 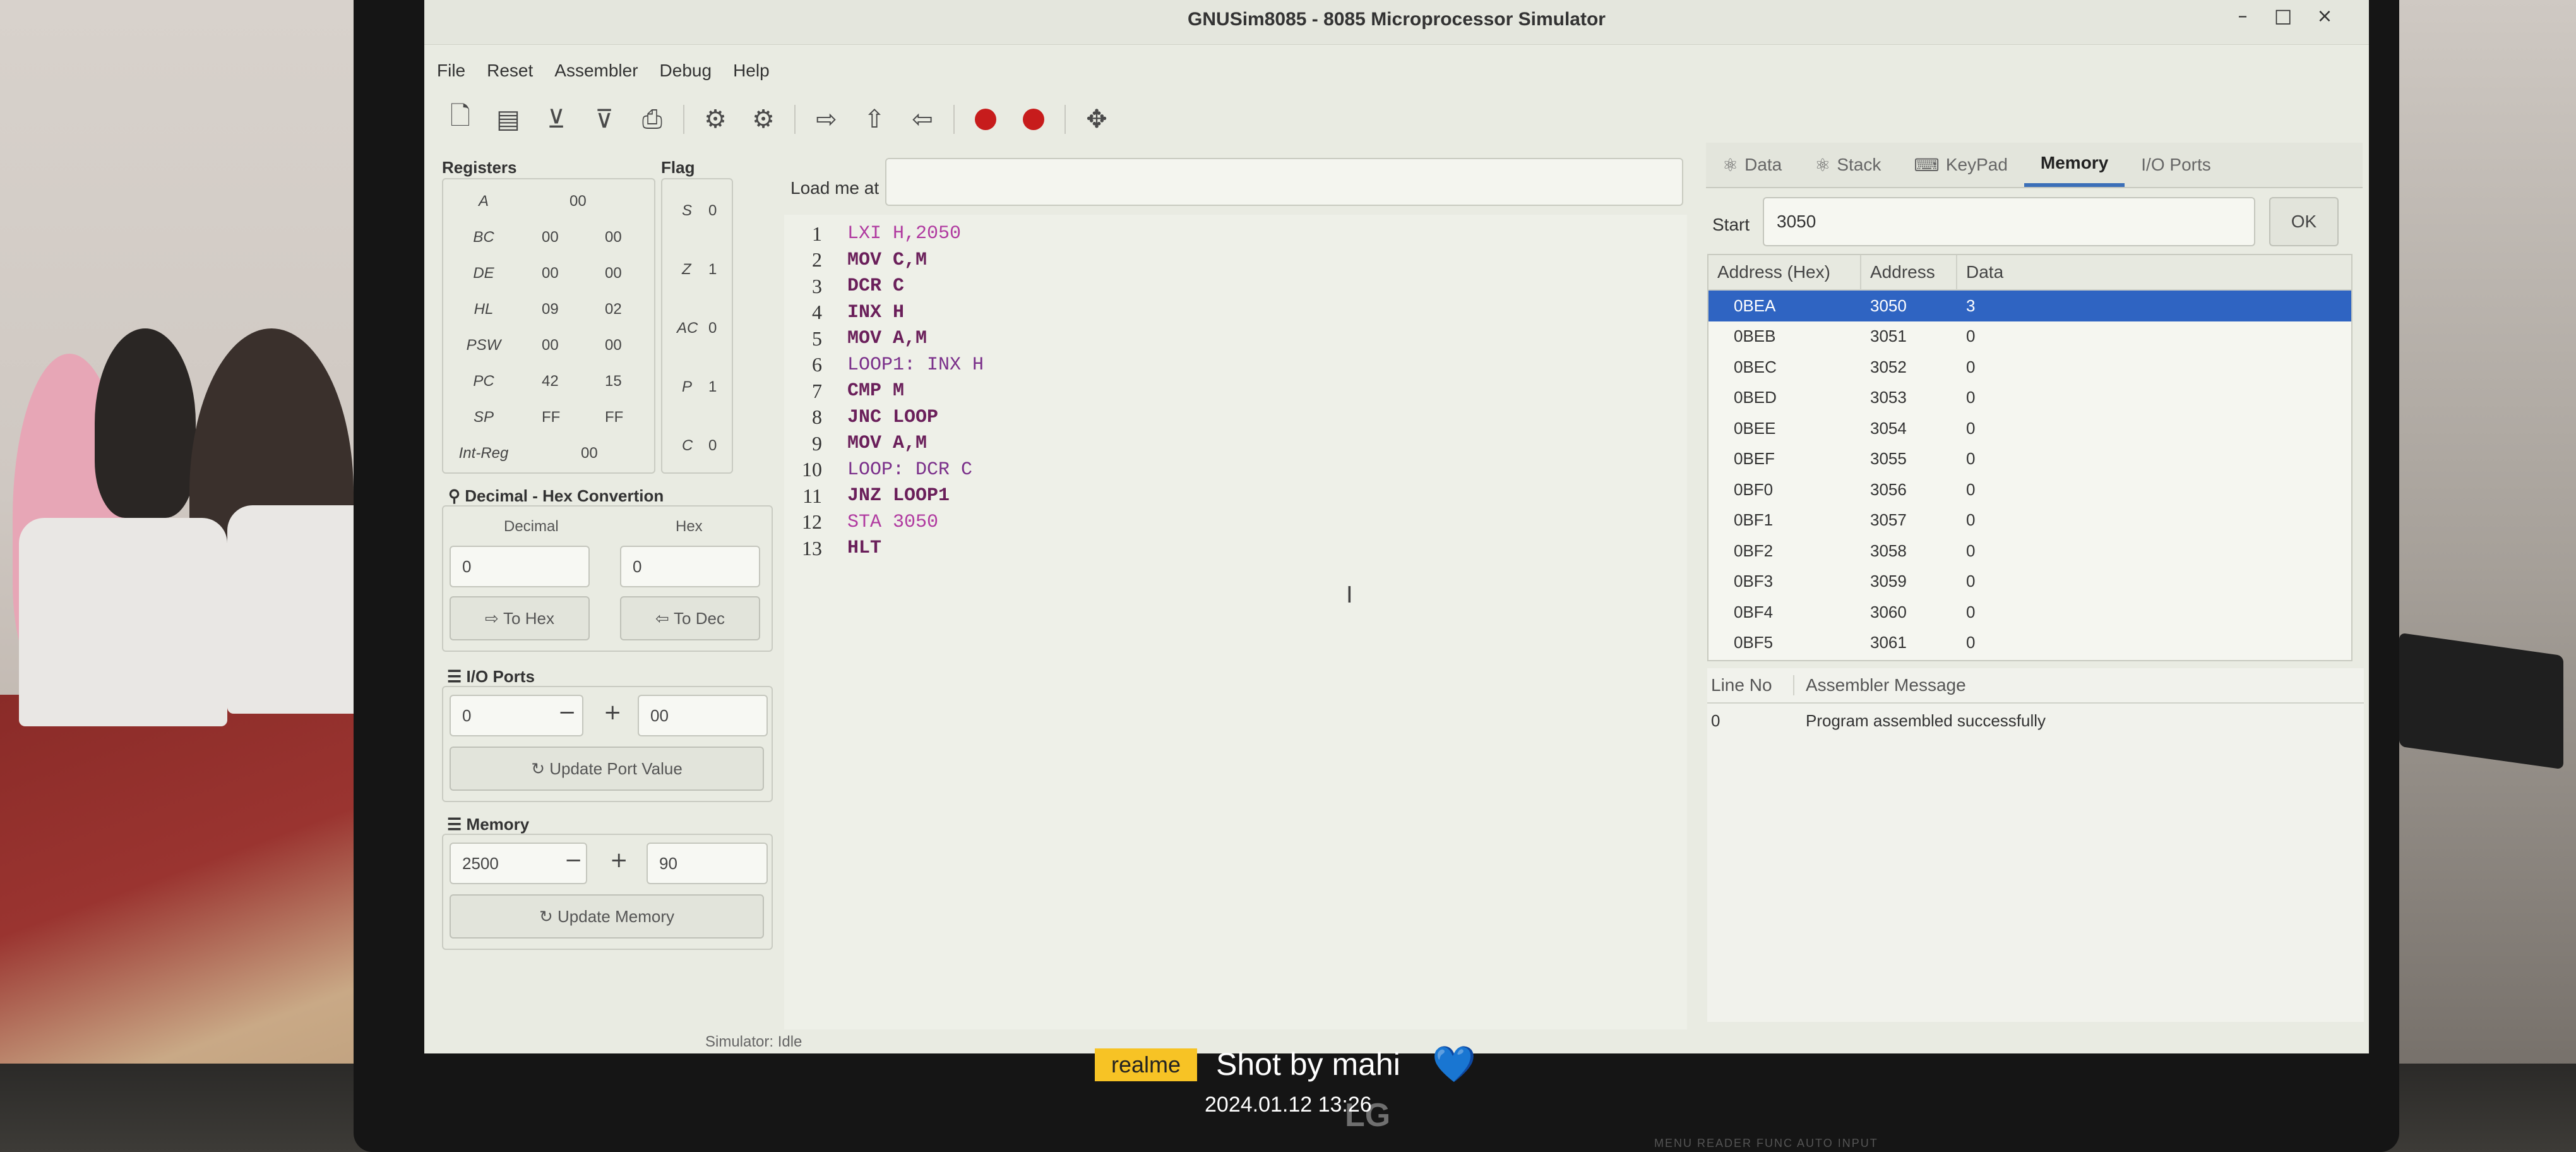 What do you see at coordinates (540, 768) in the screenshot?
I see `refresh-icon: ↻` at bounding box center [540, 768].